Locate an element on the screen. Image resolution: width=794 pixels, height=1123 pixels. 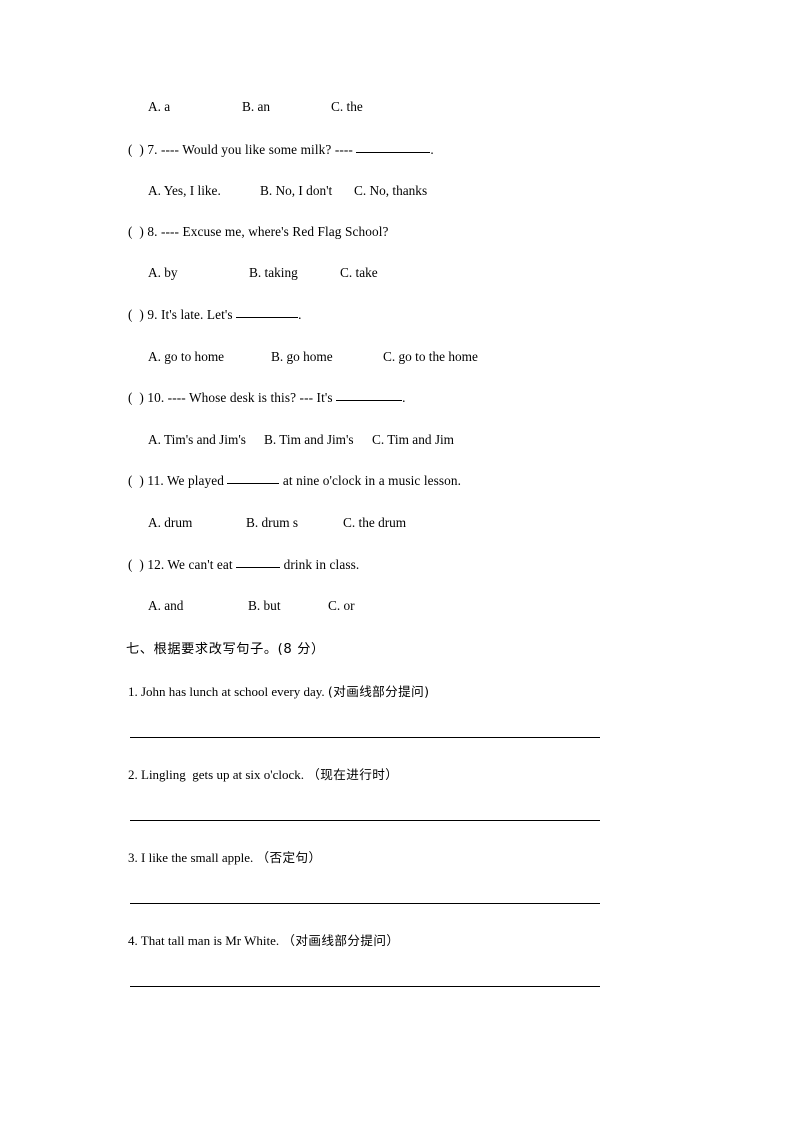
option-10-a: A. Tim's and Jim's is located at coordinates (206, 440).